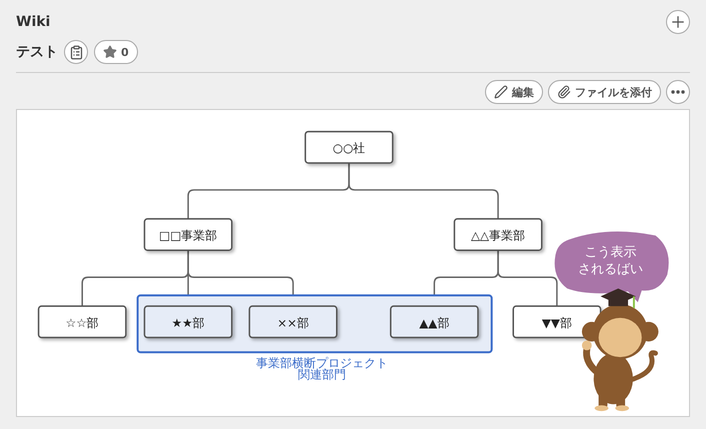 This screenshot has width=706, height=429. I want to click on edit-button: 編集, so click(514, 92).